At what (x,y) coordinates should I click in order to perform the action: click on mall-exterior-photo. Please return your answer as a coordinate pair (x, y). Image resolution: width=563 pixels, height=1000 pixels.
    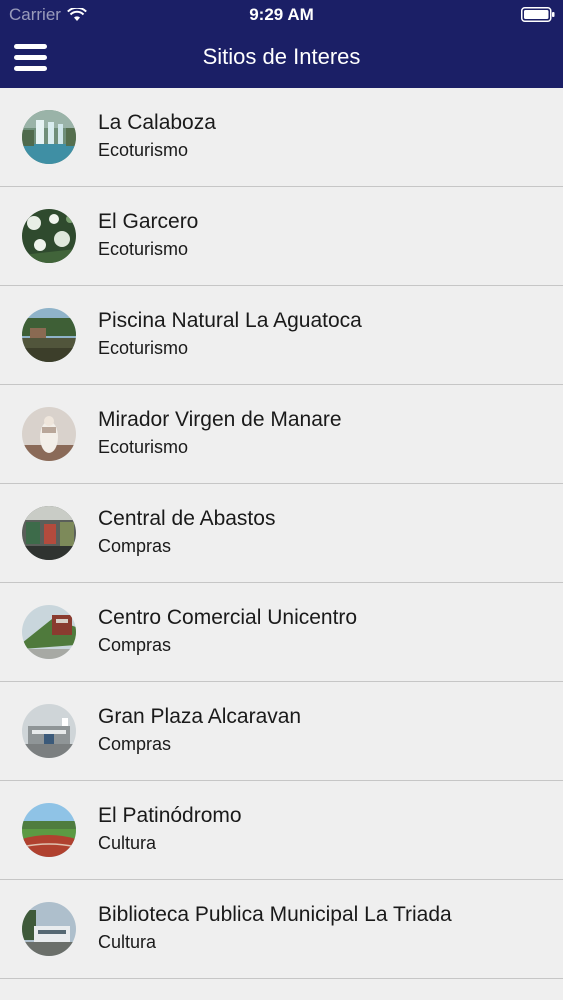
    Looking at the image, I should click on (49, 632).